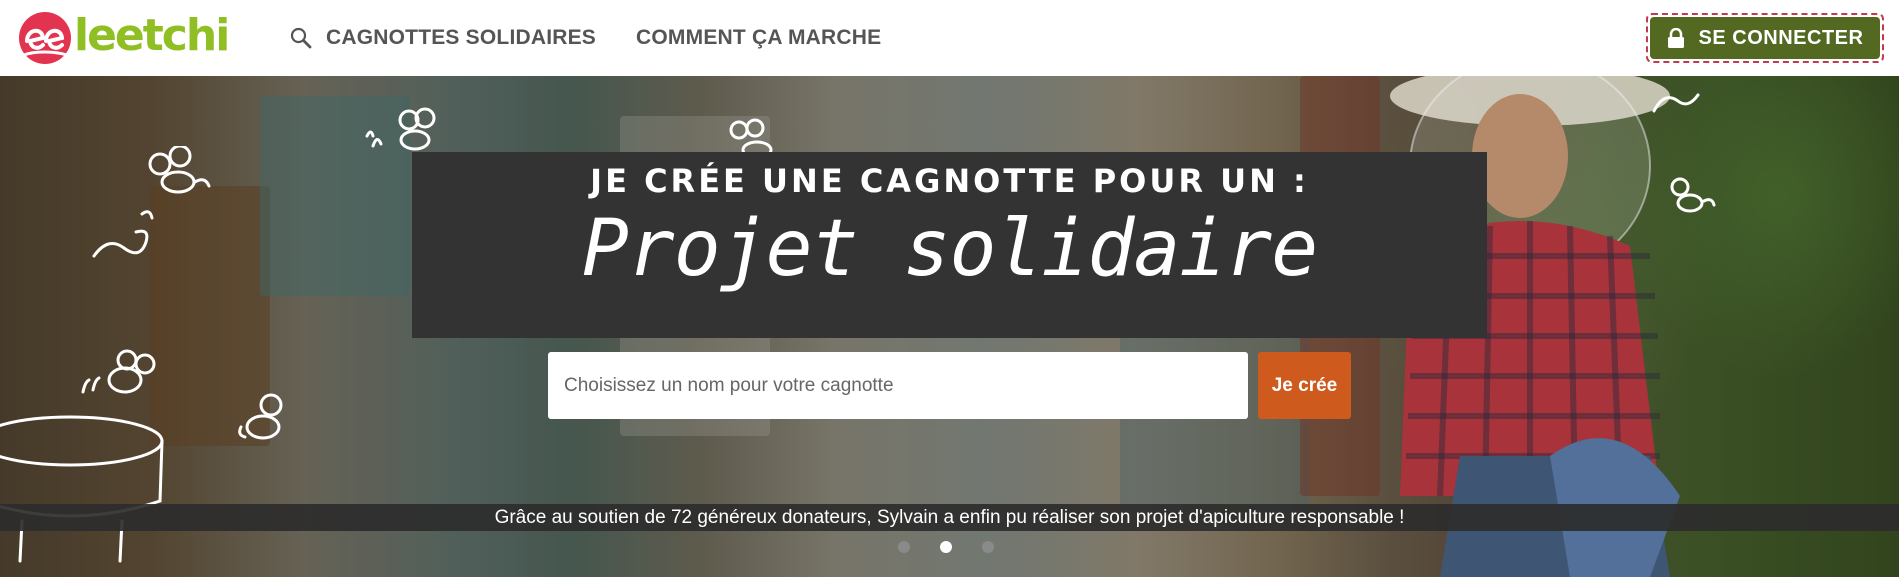 This screenshot has width=1899, height=577. I want to click on login-button: SE CONNECTER, so click(1765, 38).